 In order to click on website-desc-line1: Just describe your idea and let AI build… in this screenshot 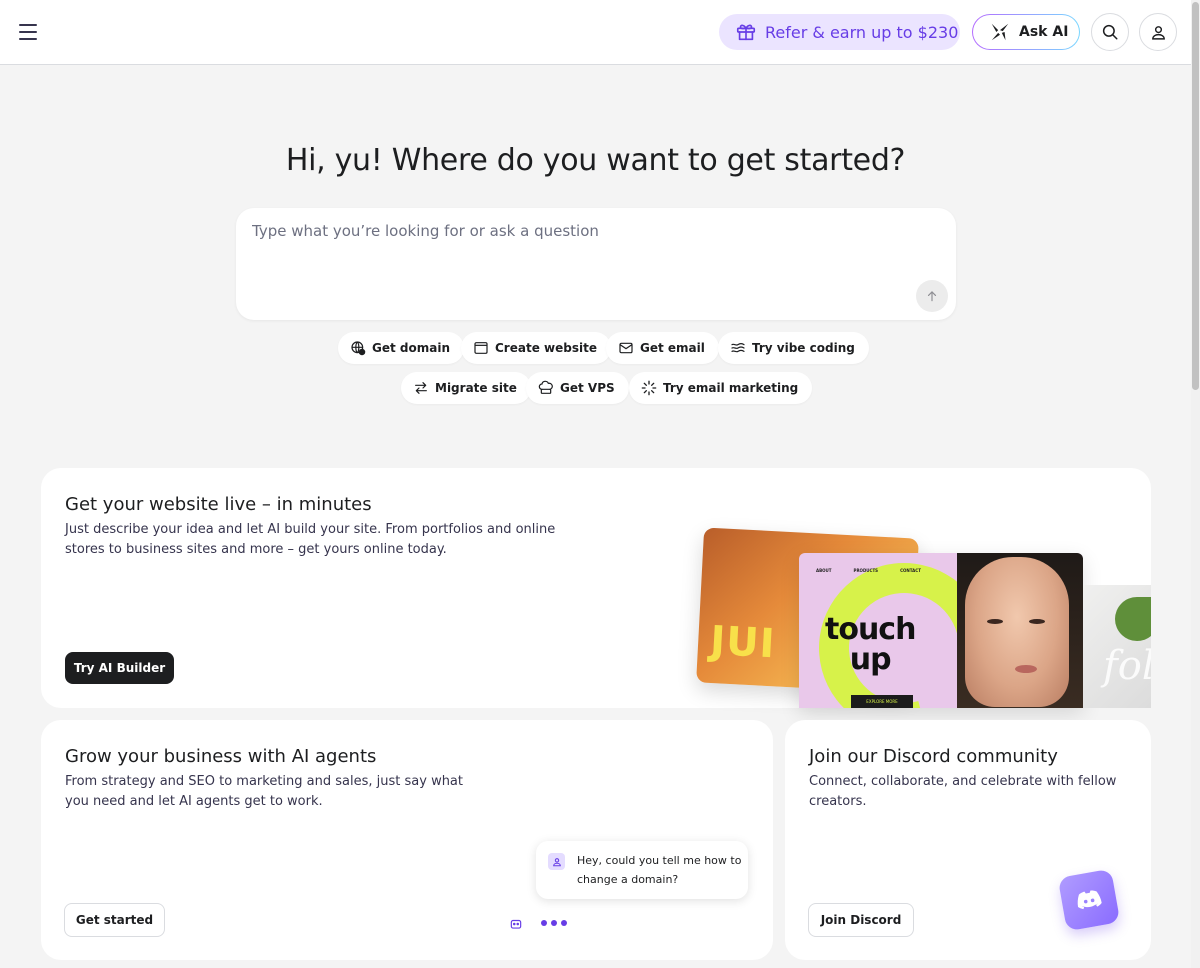, I will do `click(310, 529)`.